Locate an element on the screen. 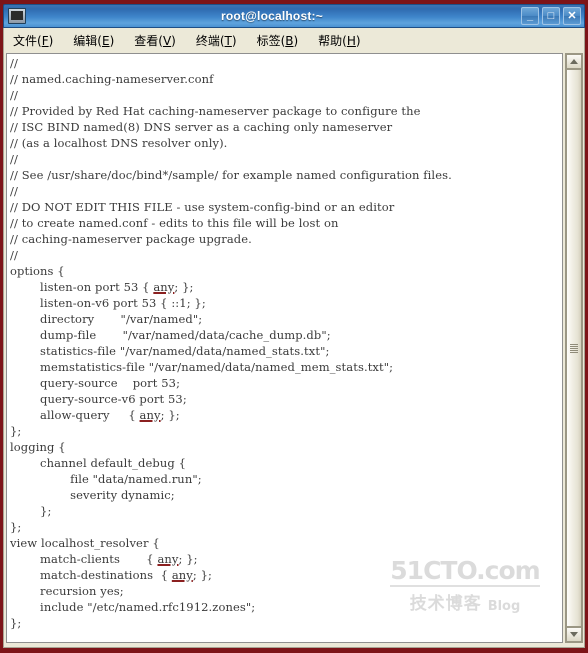  menu-tabs-paren: ) is located at coordinates (296, 40).